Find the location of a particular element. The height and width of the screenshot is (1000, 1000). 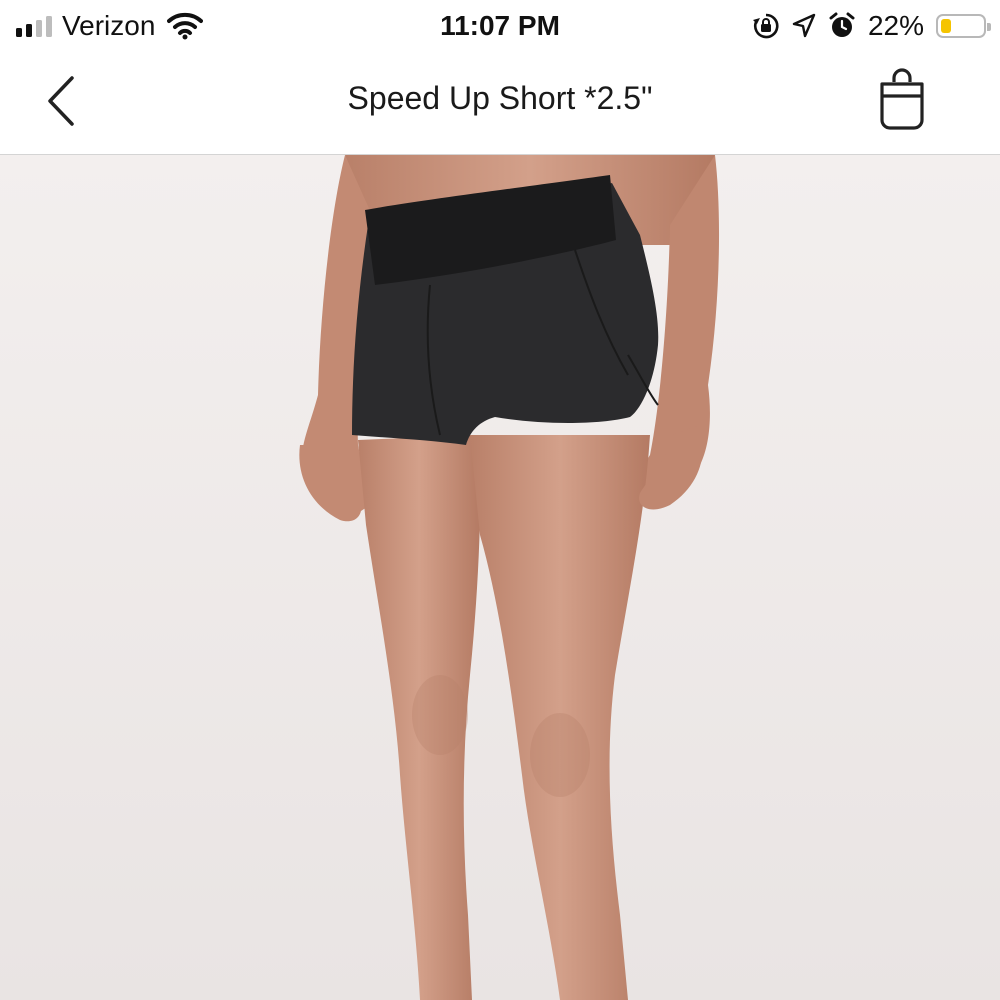

navigation-bar: Speed Up Short *2.5" is located at coordinates (500, 103).